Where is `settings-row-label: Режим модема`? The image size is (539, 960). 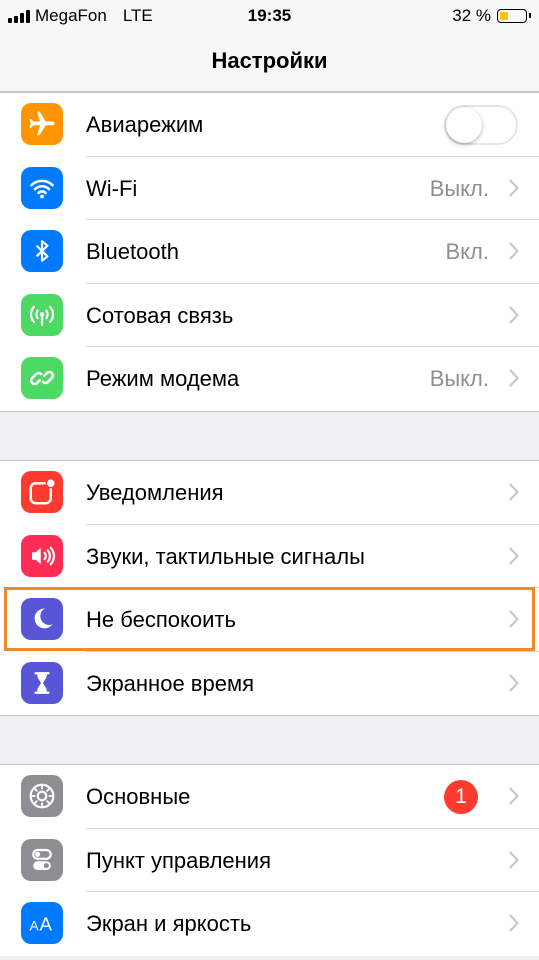 settings-row-label: Режим модема is located at coordinates (163, 378).